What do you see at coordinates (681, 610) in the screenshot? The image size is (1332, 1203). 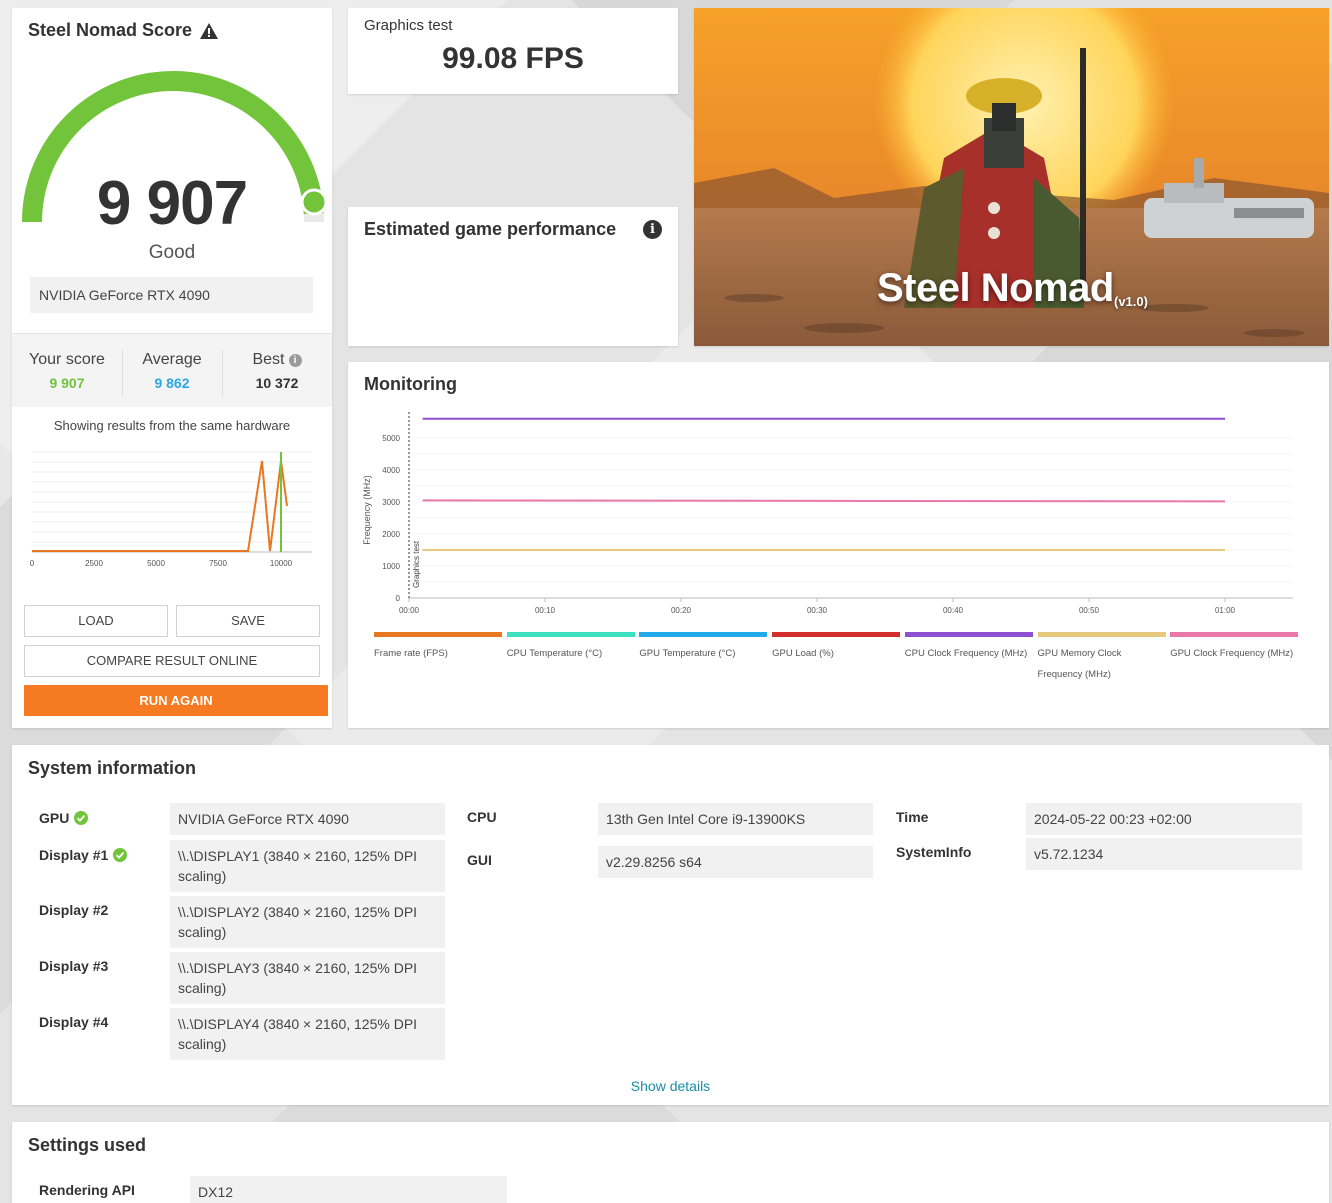 I see `x-tick-label: 00:20` at bounding box center [681, 610].